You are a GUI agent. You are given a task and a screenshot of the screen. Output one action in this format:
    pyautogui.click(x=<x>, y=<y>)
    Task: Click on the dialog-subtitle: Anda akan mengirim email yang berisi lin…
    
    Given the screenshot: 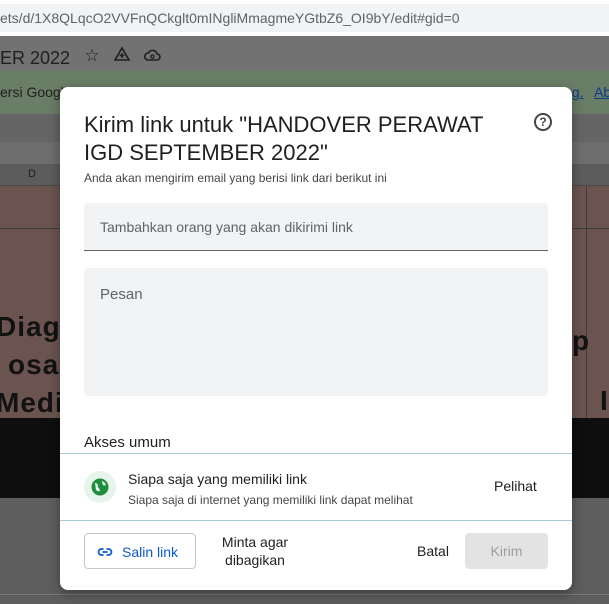 What is the action you would take?
    pyautogui.click(x=235, y=178)
    